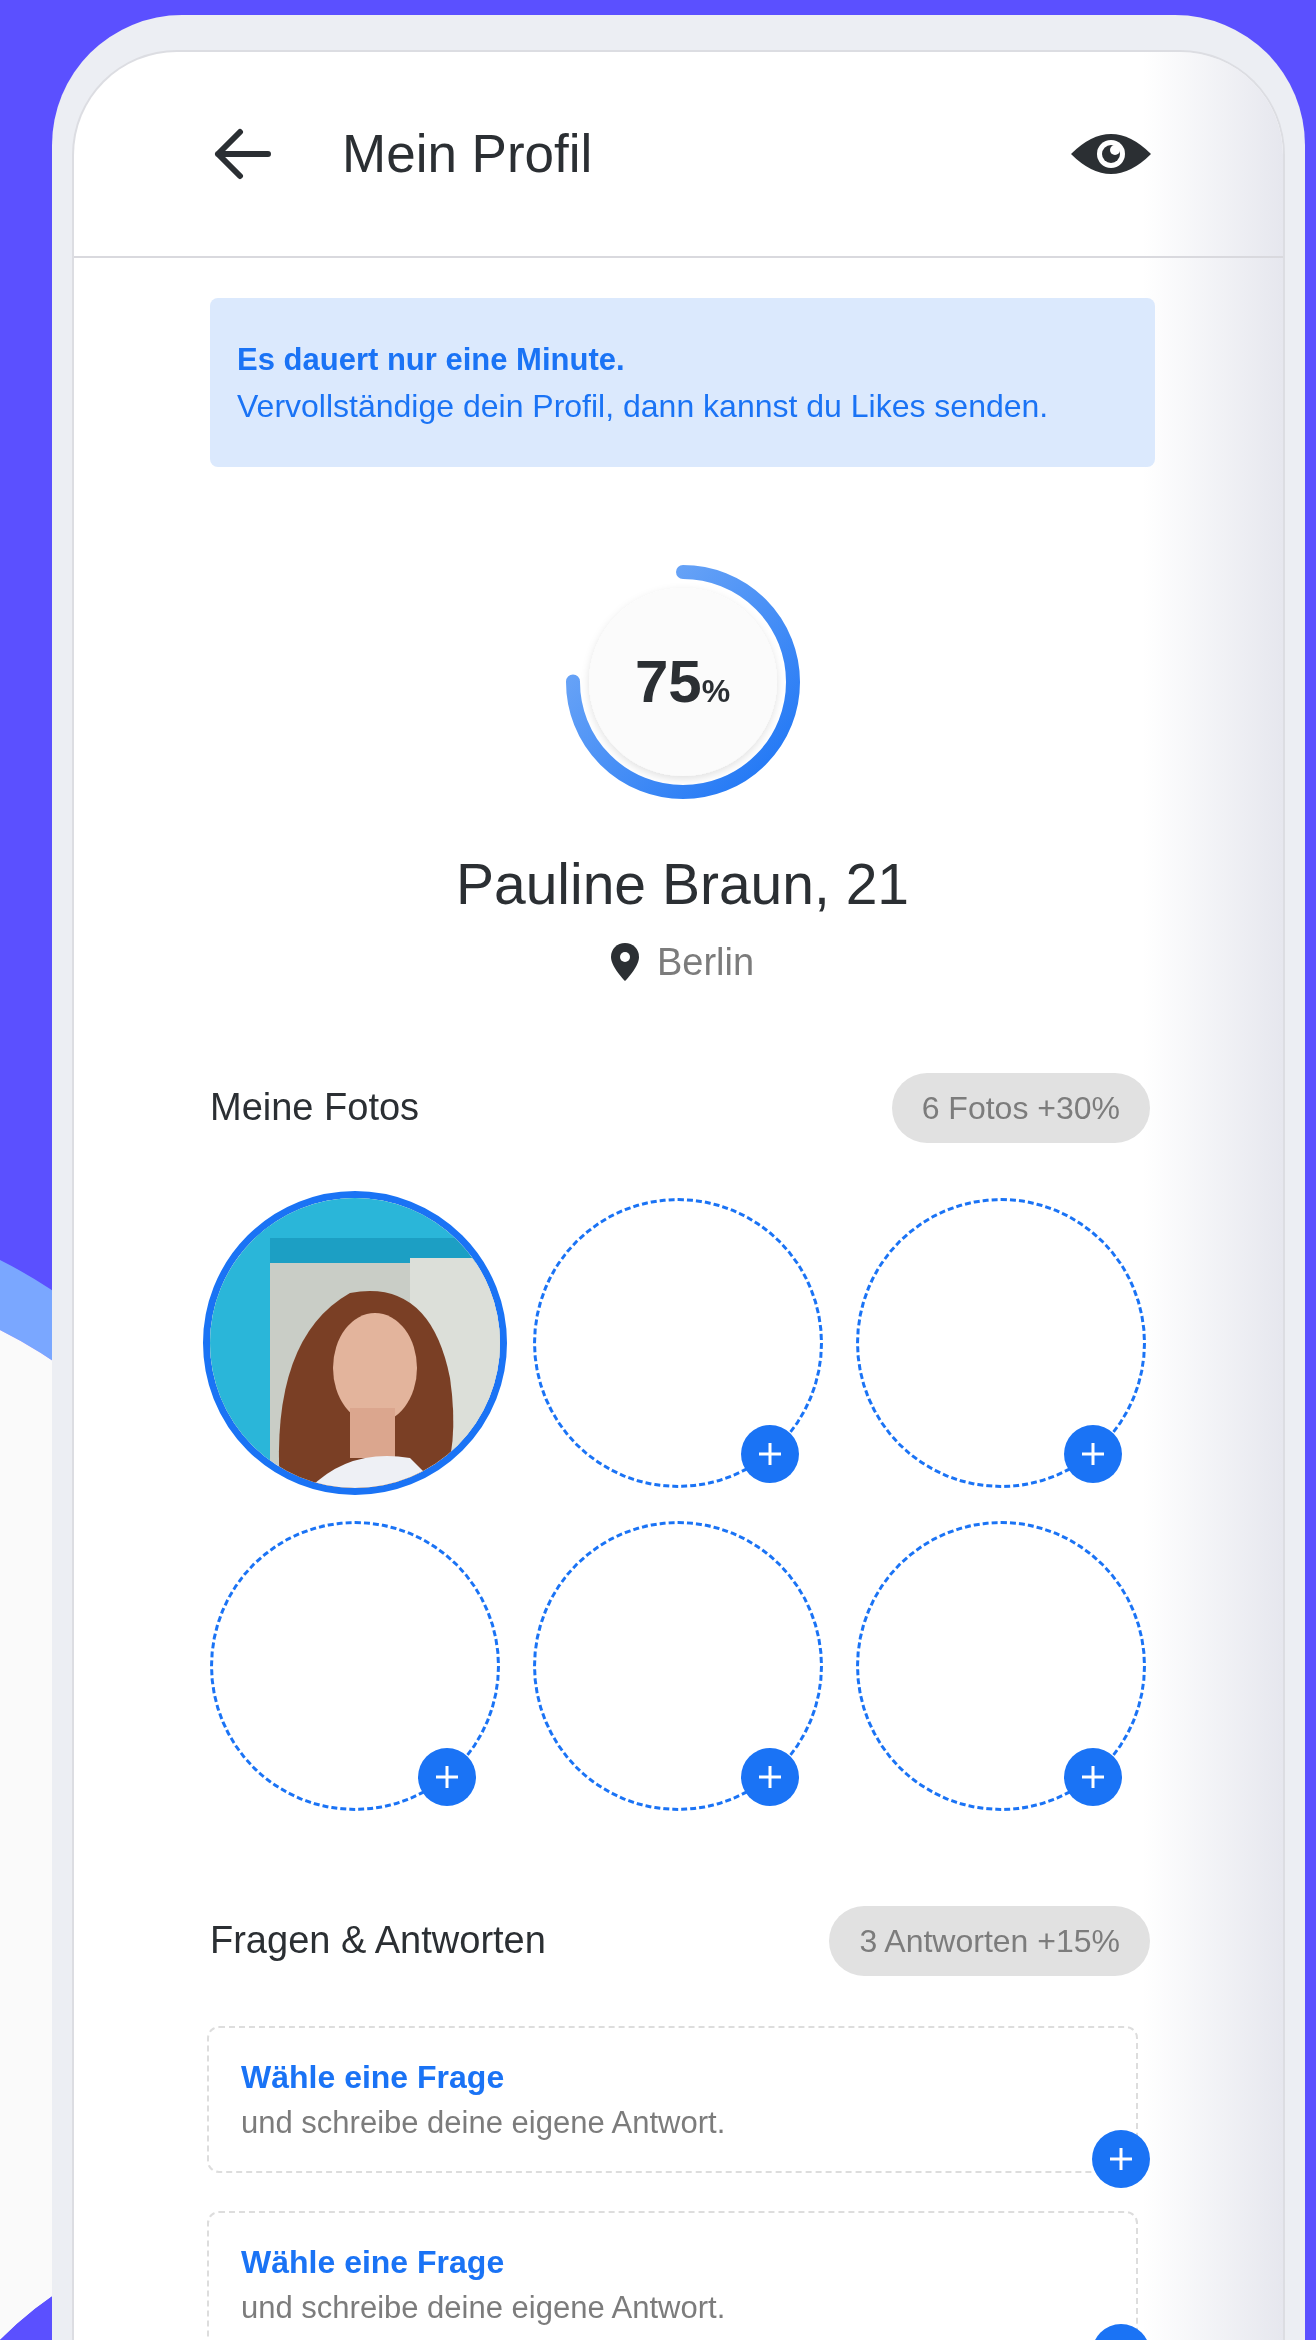 The image size is (1316, 2340). What do you see at coordinates (682, 884) in the screenshot?
I see `profile-name: Pauline Braun, 21` at bounding box center [682, 884].